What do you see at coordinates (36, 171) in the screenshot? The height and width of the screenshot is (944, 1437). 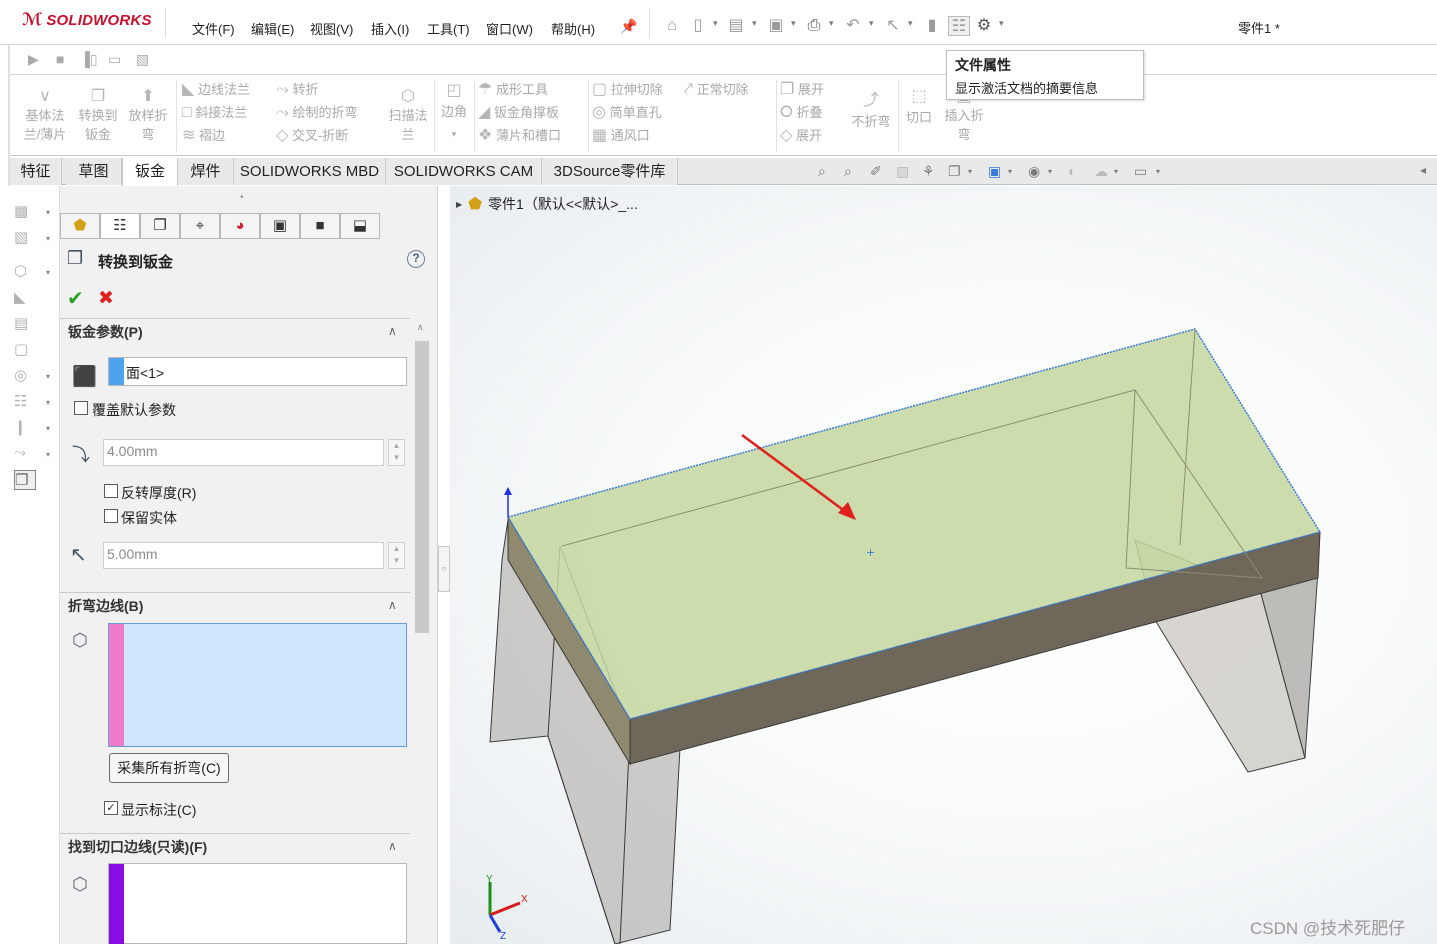 I see `tab-features: 特征` at bounding box center [36, 171].